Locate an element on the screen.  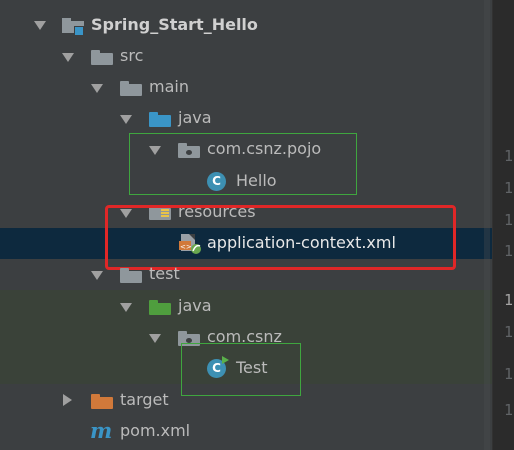
tree-item-pojo-package: com.csnz.pojo is located at coordinates (240, 149).